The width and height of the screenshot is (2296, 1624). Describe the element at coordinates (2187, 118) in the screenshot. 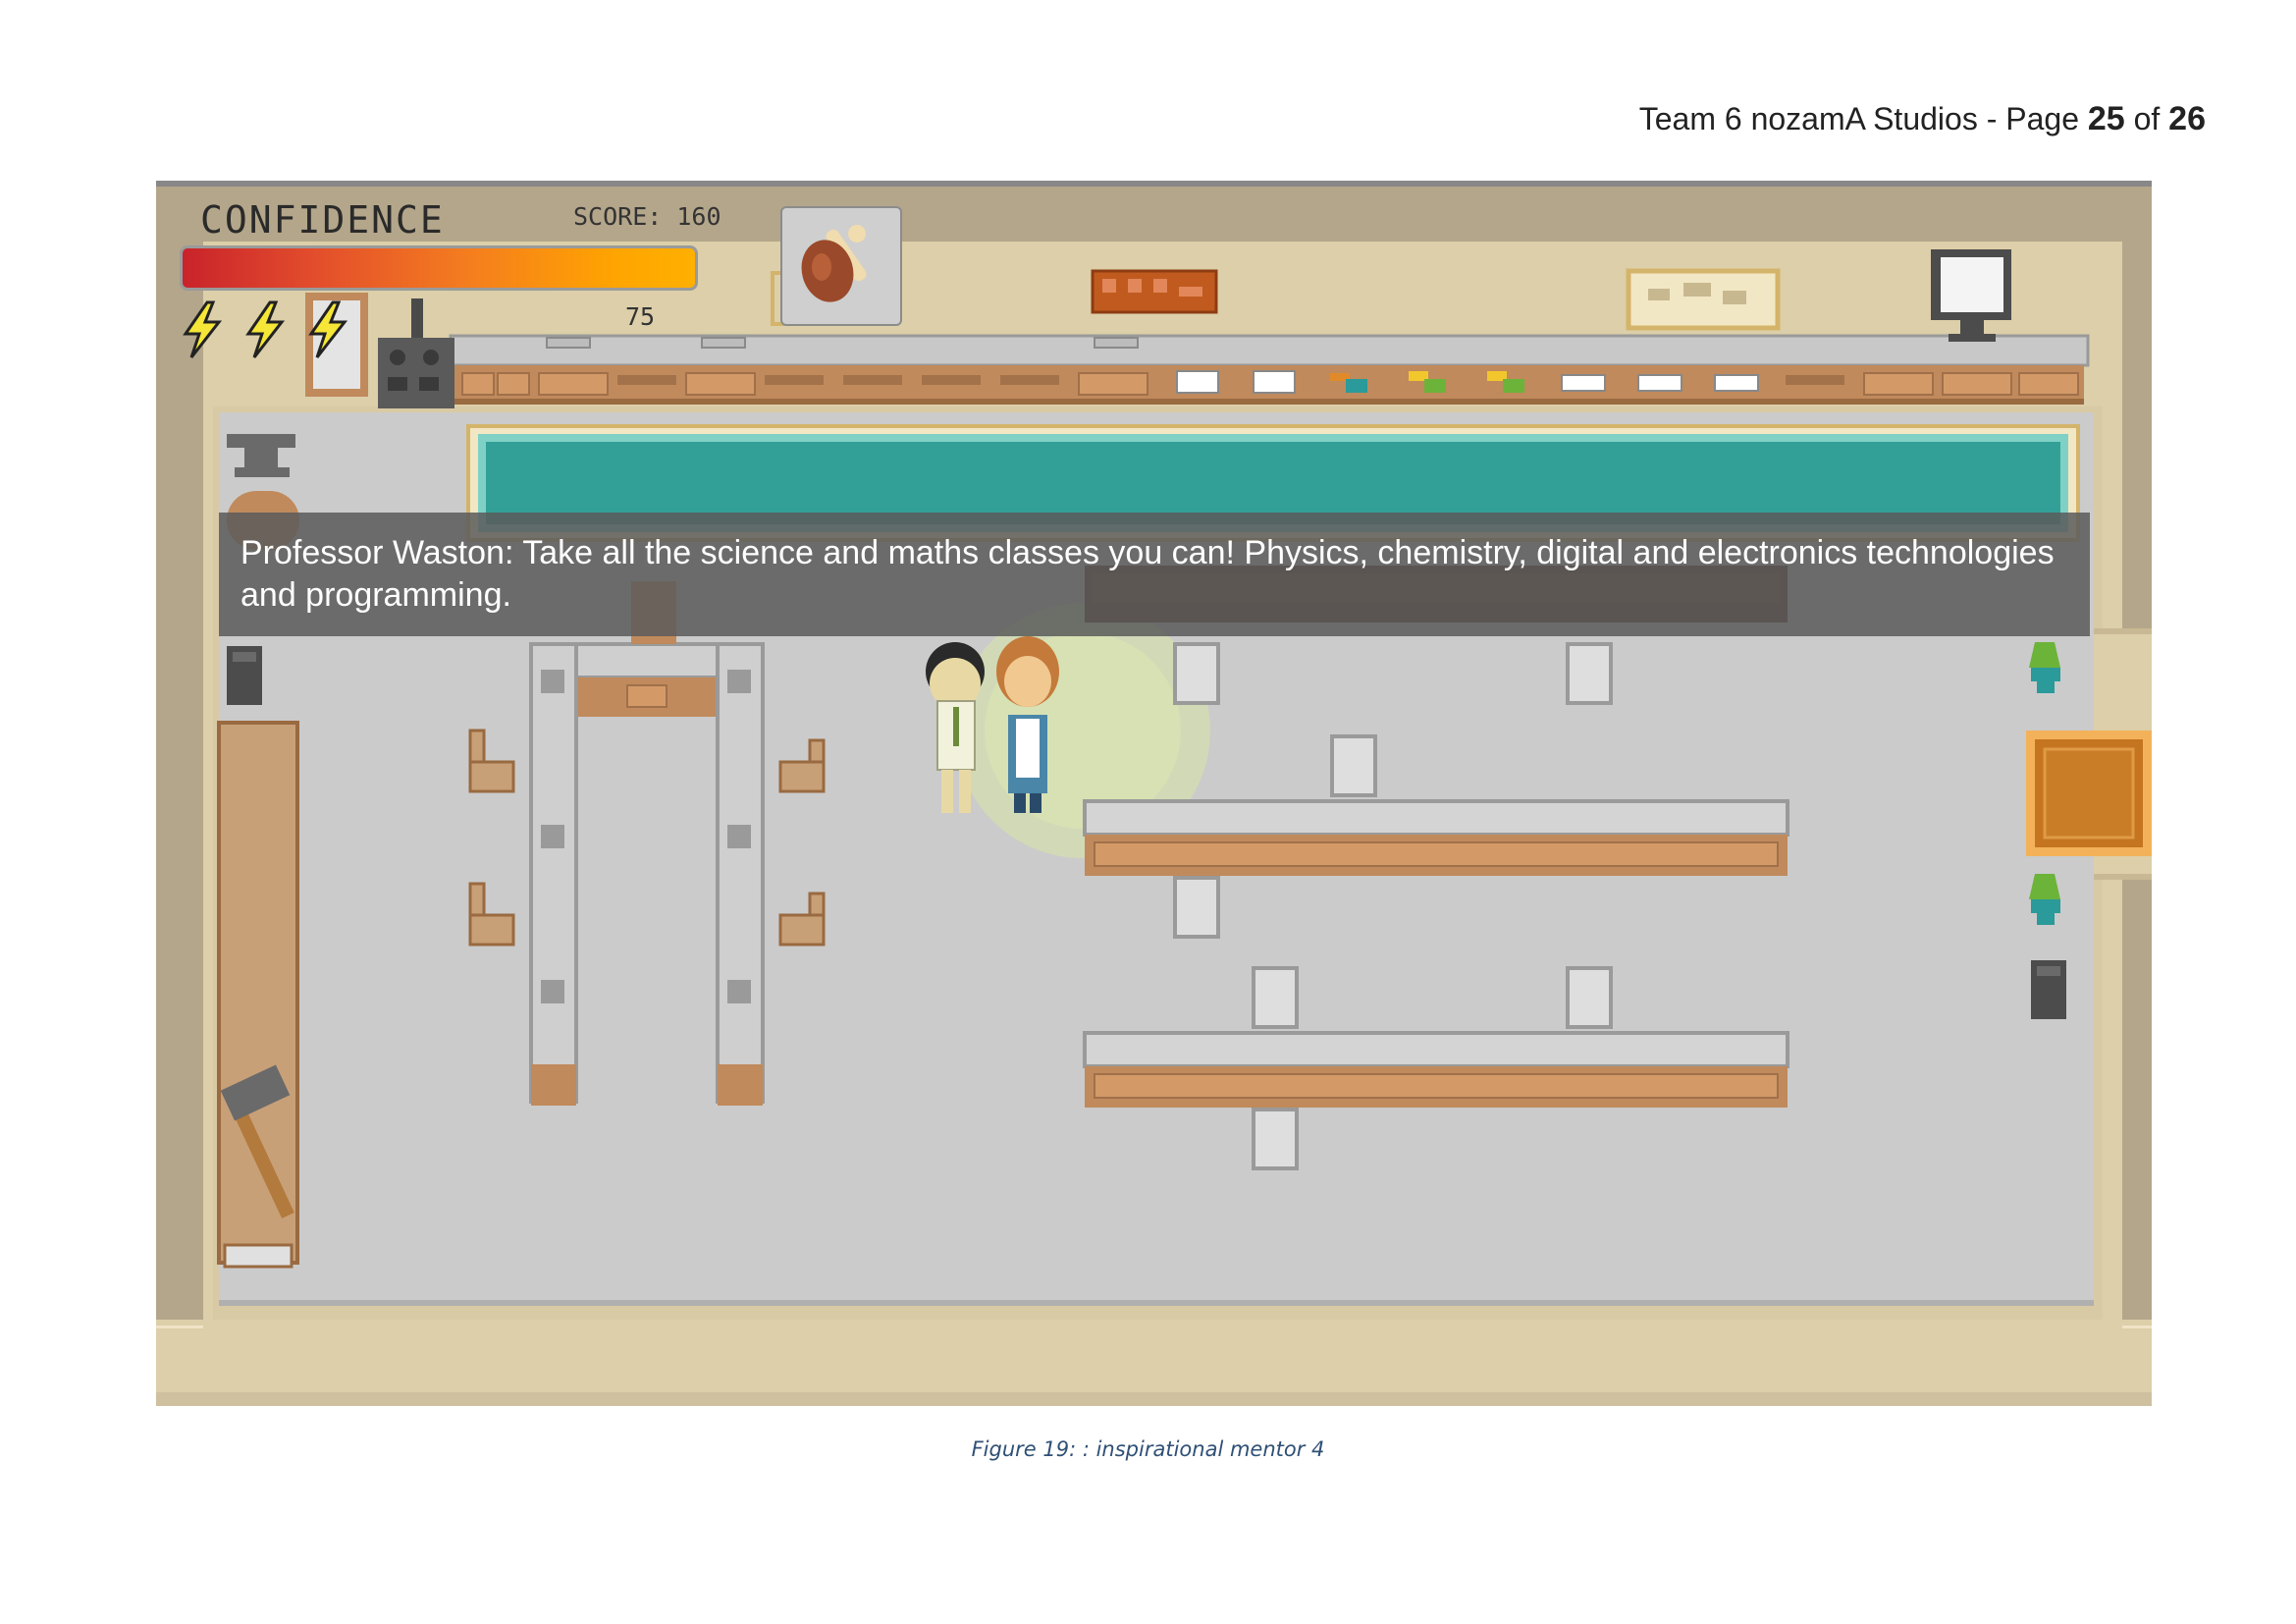

I see `page-total: 26` at that location.